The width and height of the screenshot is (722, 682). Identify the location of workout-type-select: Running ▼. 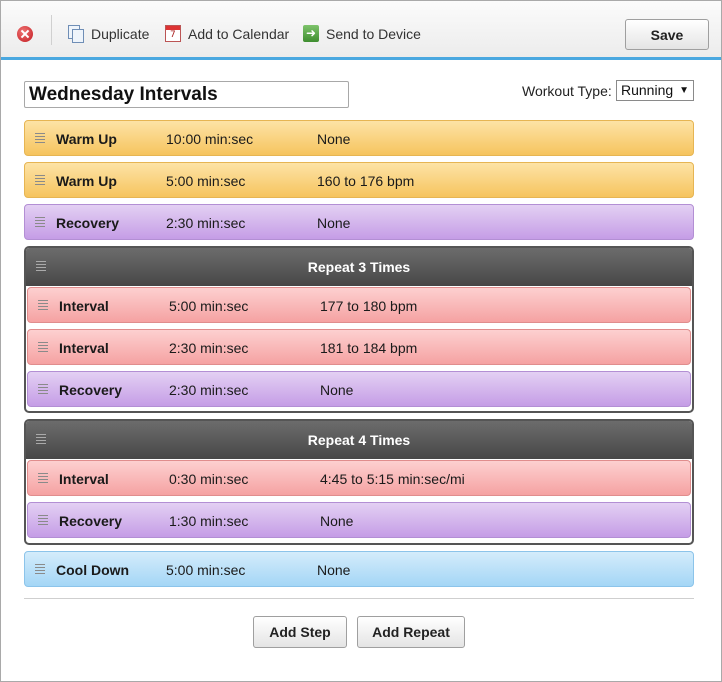
(655, 90).